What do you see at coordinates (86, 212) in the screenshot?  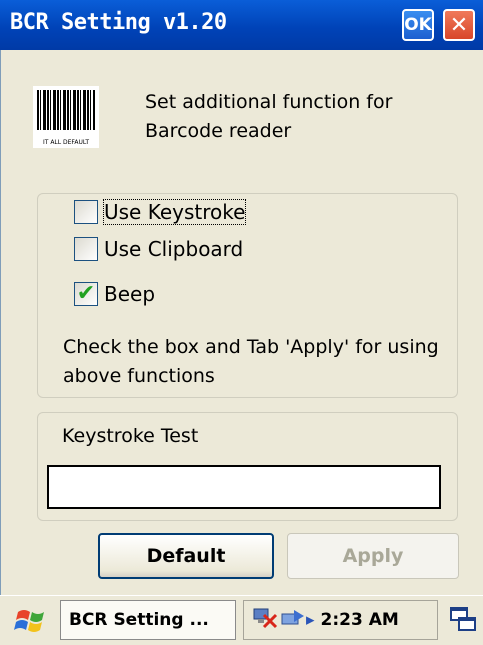 I see `use-keystroke-checkbox` at bounding box center [86, 212].